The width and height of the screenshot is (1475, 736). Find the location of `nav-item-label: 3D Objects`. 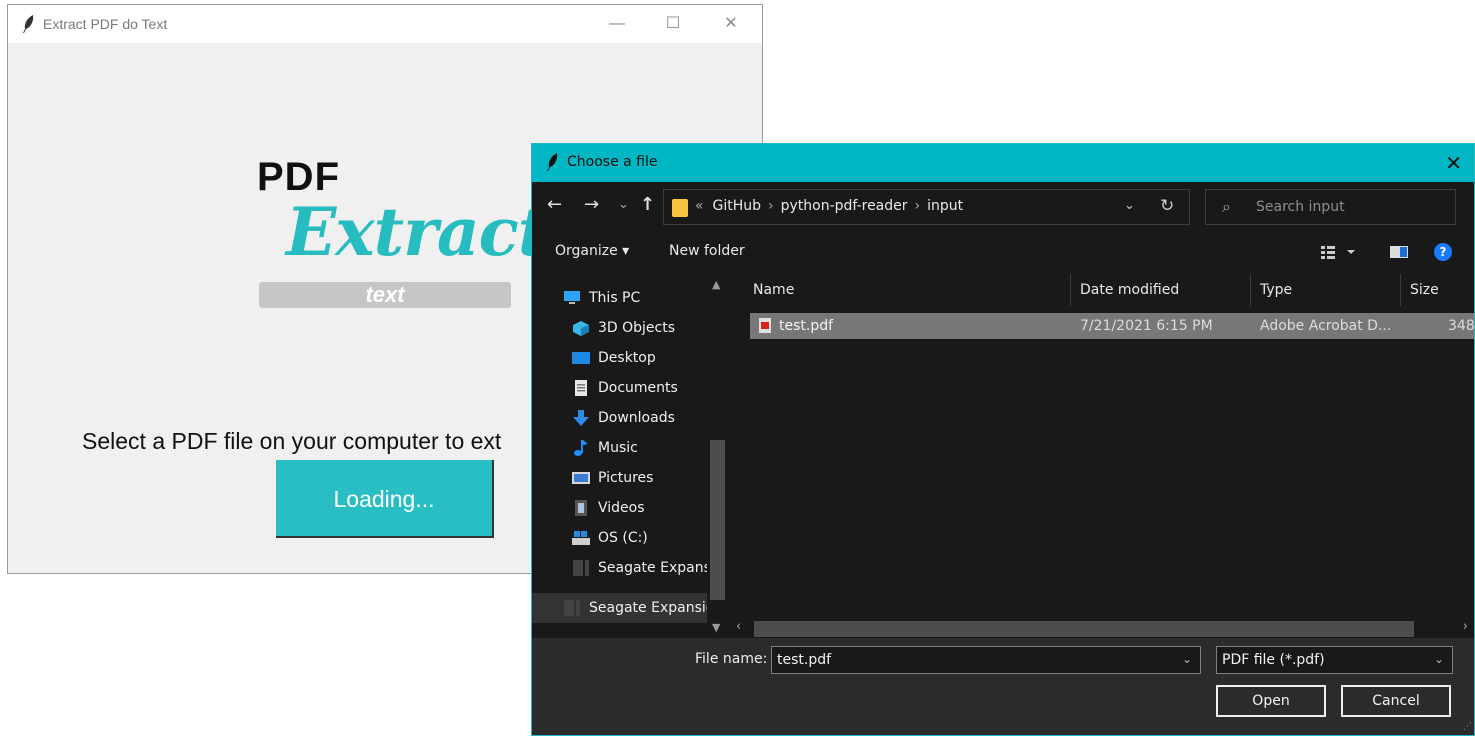

nav-item-label: 3D Objects is located at coordinates (637, 328).